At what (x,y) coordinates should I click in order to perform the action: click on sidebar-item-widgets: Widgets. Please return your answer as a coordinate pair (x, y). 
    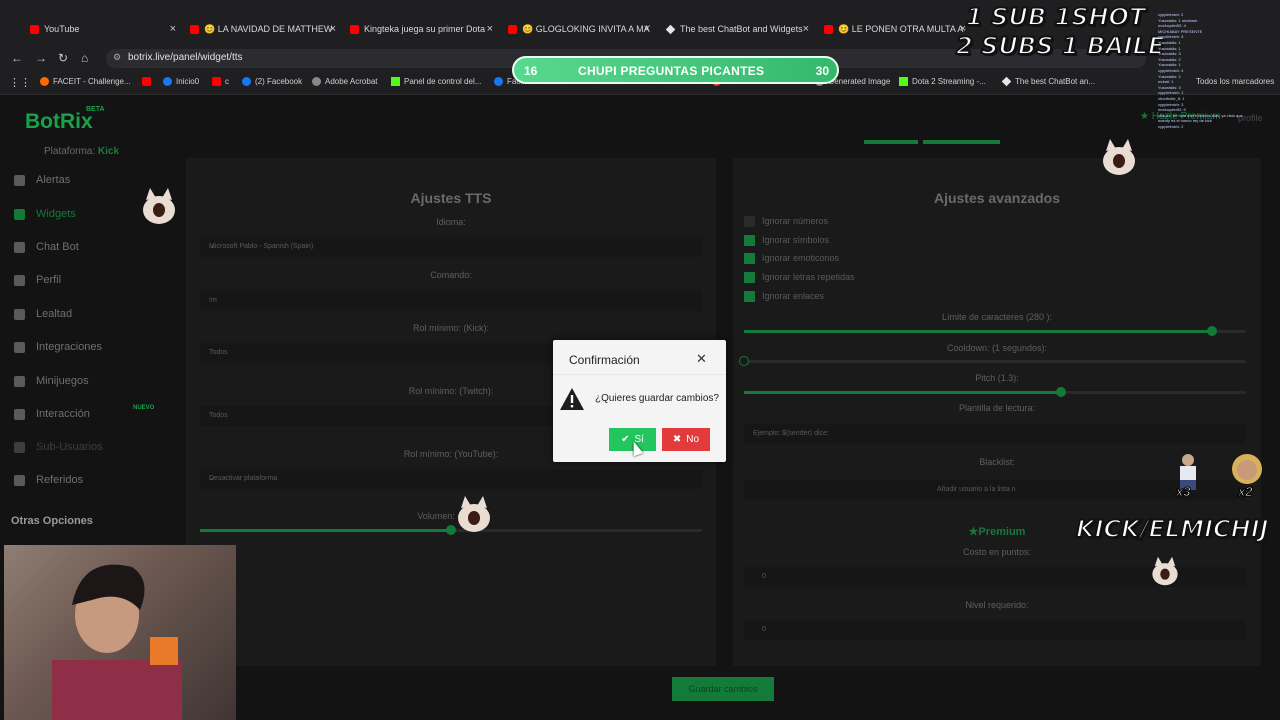
    Looking at the image, I should click on (45, 214).